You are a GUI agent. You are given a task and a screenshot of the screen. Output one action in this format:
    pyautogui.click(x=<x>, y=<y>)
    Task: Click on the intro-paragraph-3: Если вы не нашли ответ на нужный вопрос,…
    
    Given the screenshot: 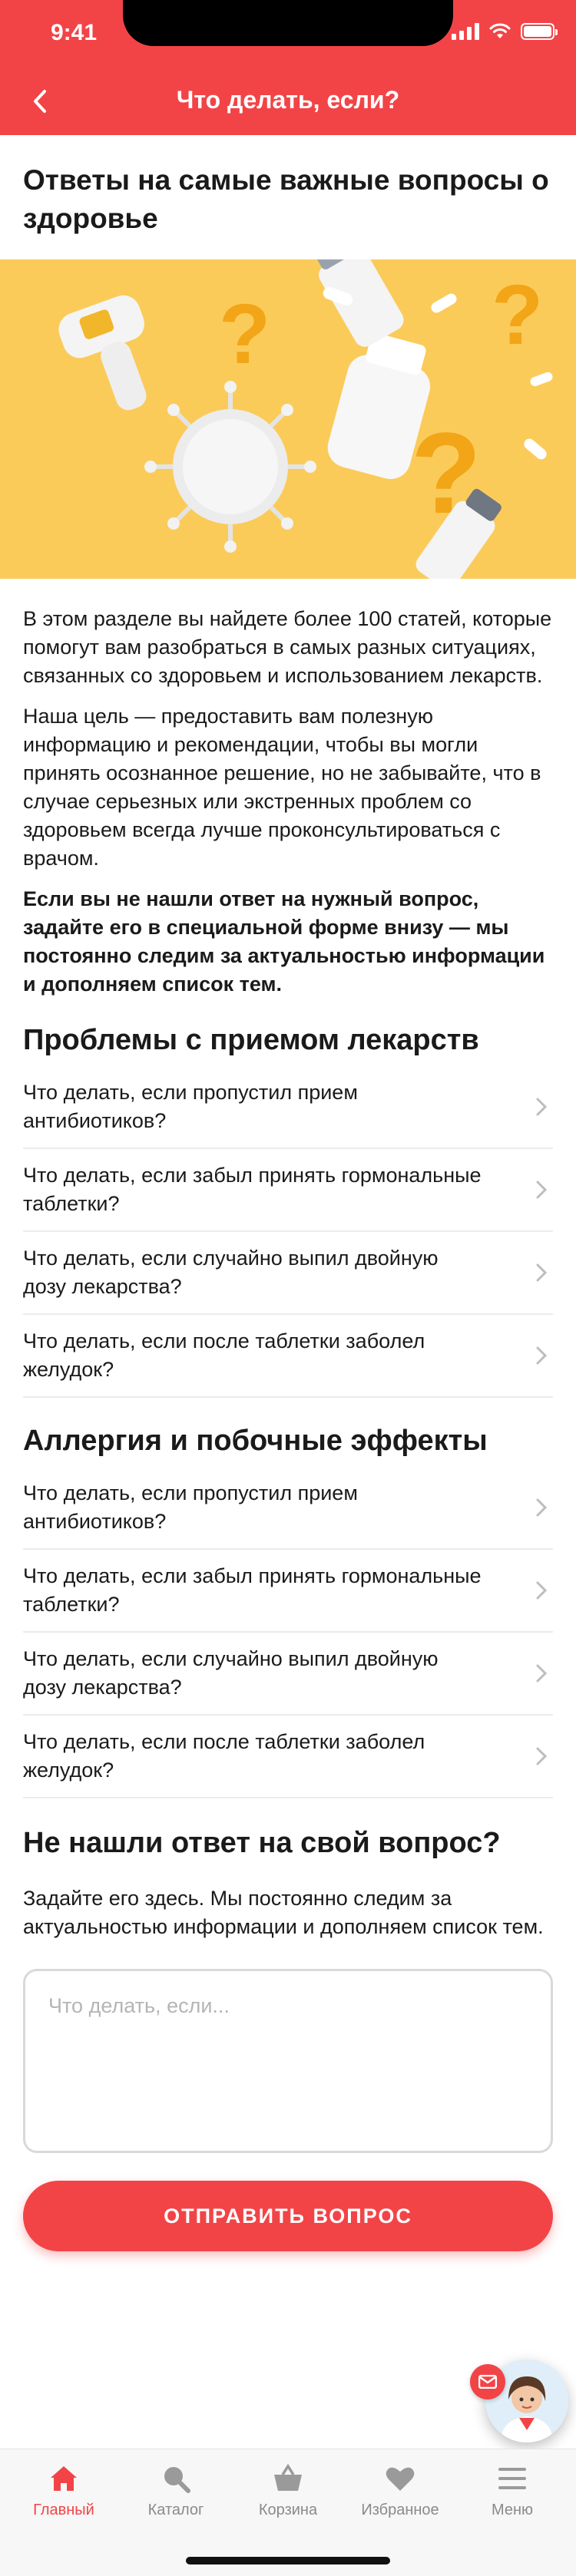 What is the action you would take?
    pyautogui.click(x=284, y=941)
    